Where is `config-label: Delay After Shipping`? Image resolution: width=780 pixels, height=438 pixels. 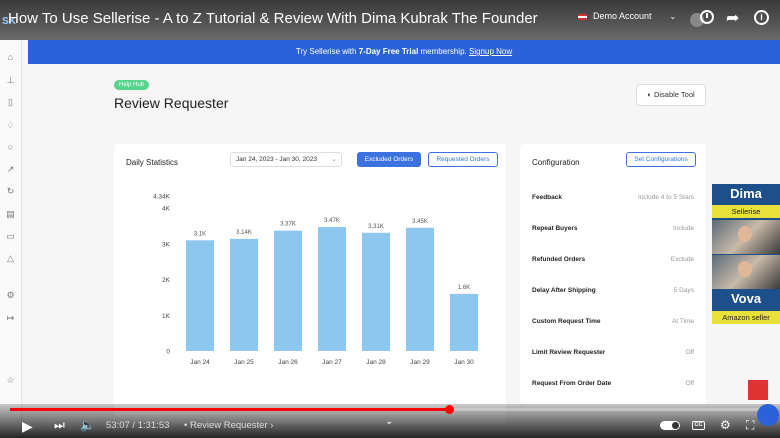 config-label: Delay After Shipping is located at coordinates (564, 290).